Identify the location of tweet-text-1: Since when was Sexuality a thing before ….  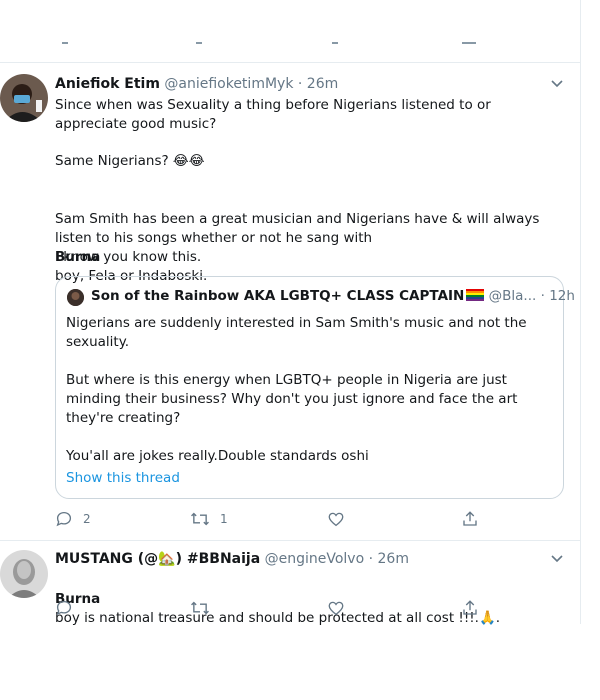
(273, 114).